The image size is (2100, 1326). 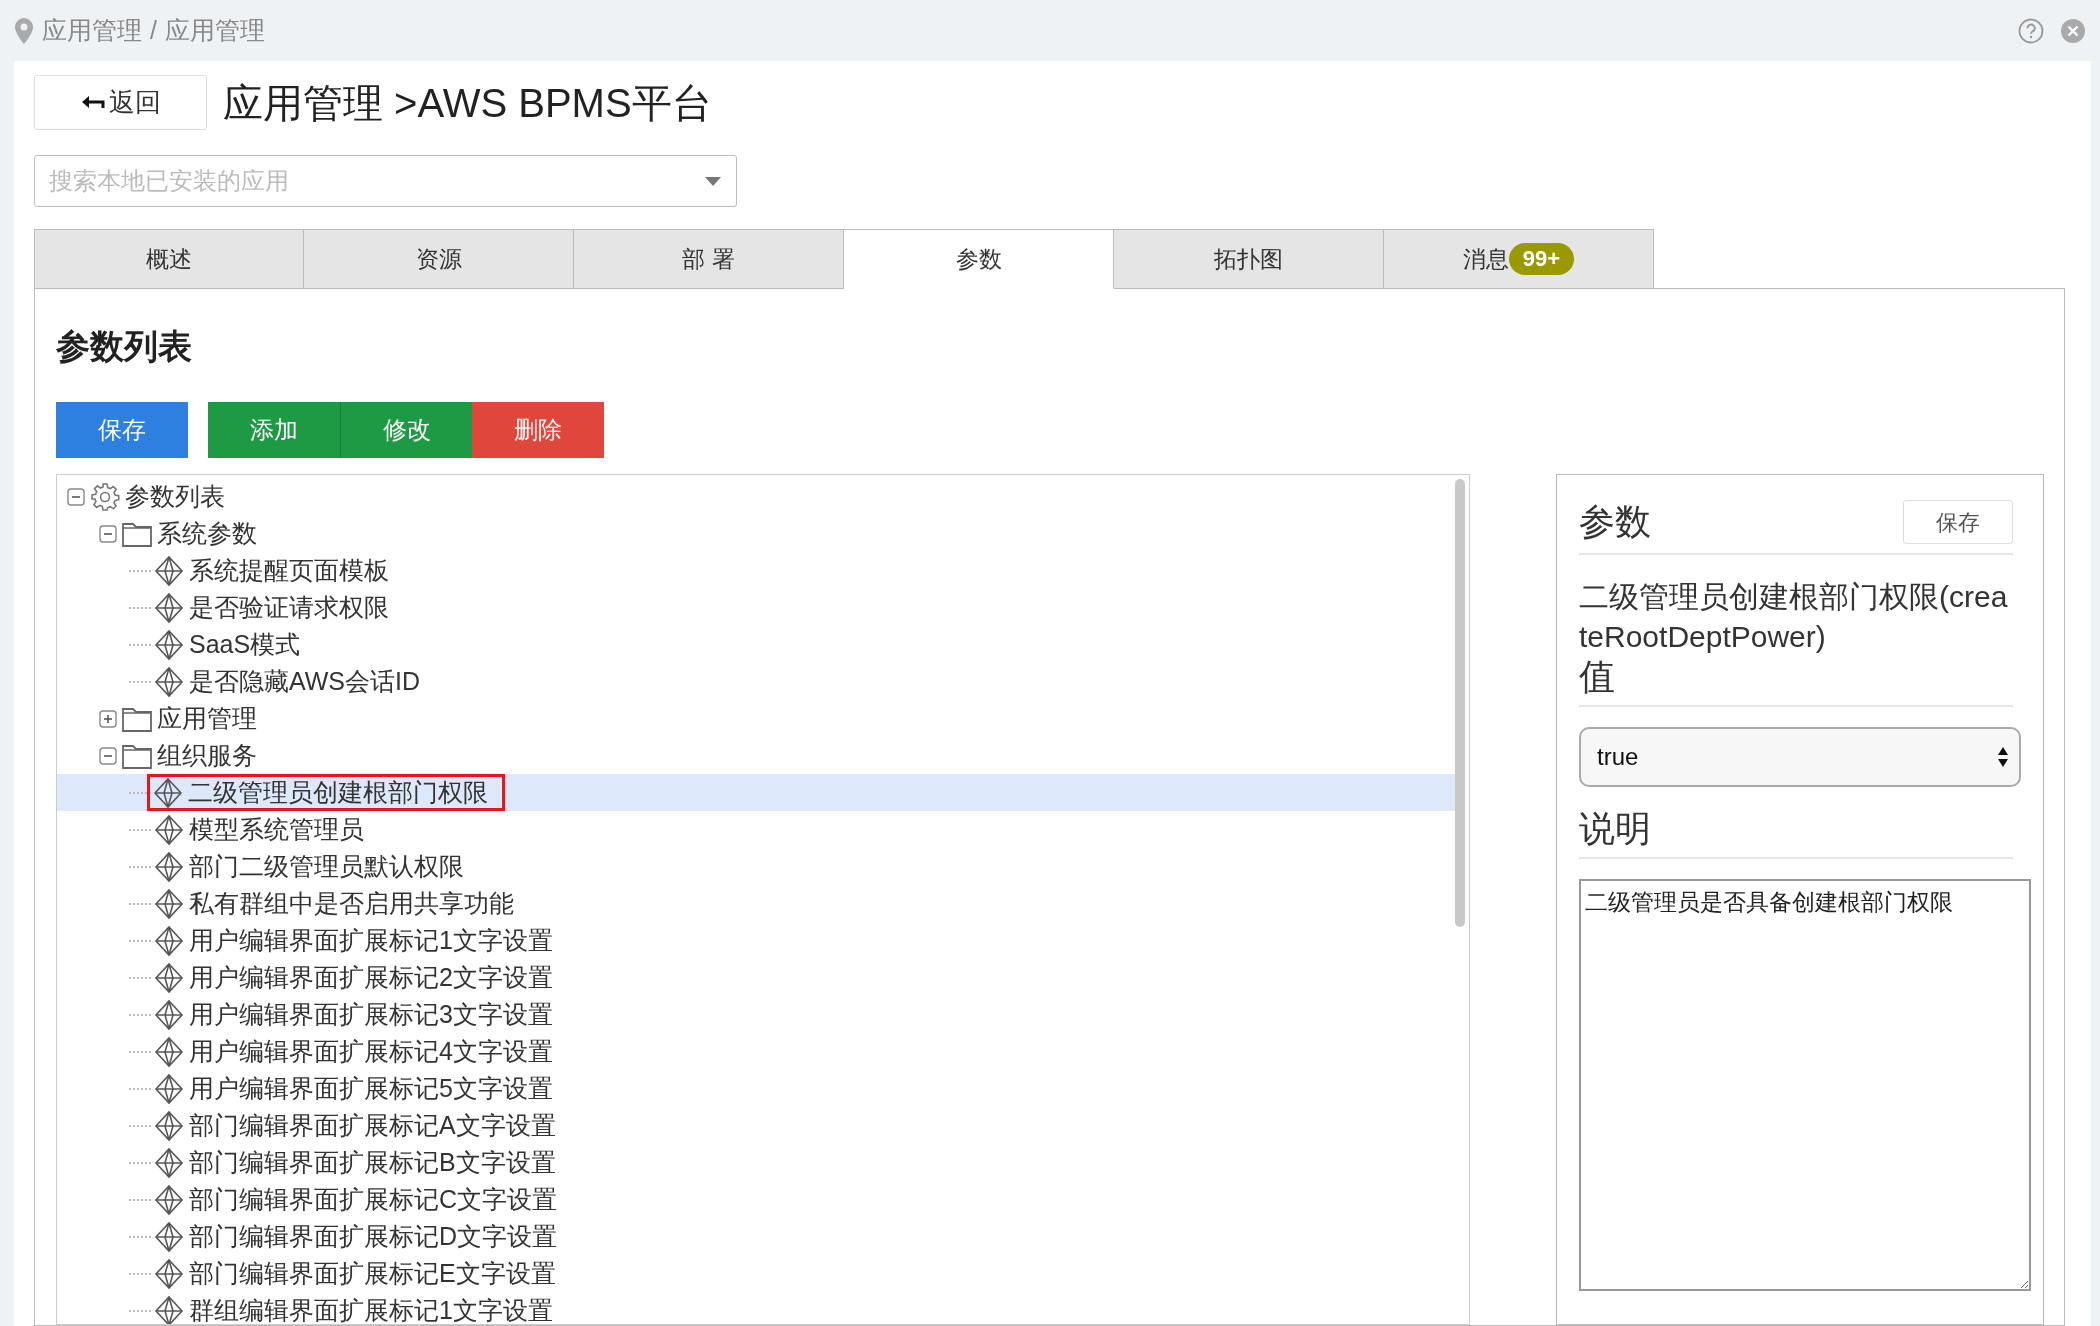 What do you see at coordinates (2031, 30) in the screenshot?
I see `help-icon` at bounding box center [2031, 30].